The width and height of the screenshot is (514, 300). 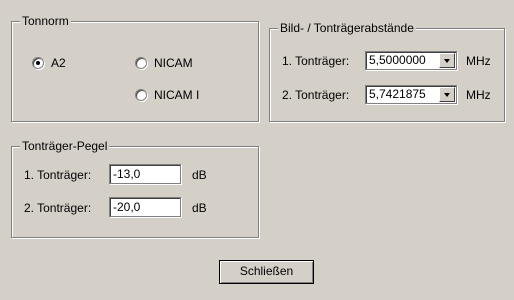 I want to click on pegel-1-unit: dB, so click(x=199, y=175).